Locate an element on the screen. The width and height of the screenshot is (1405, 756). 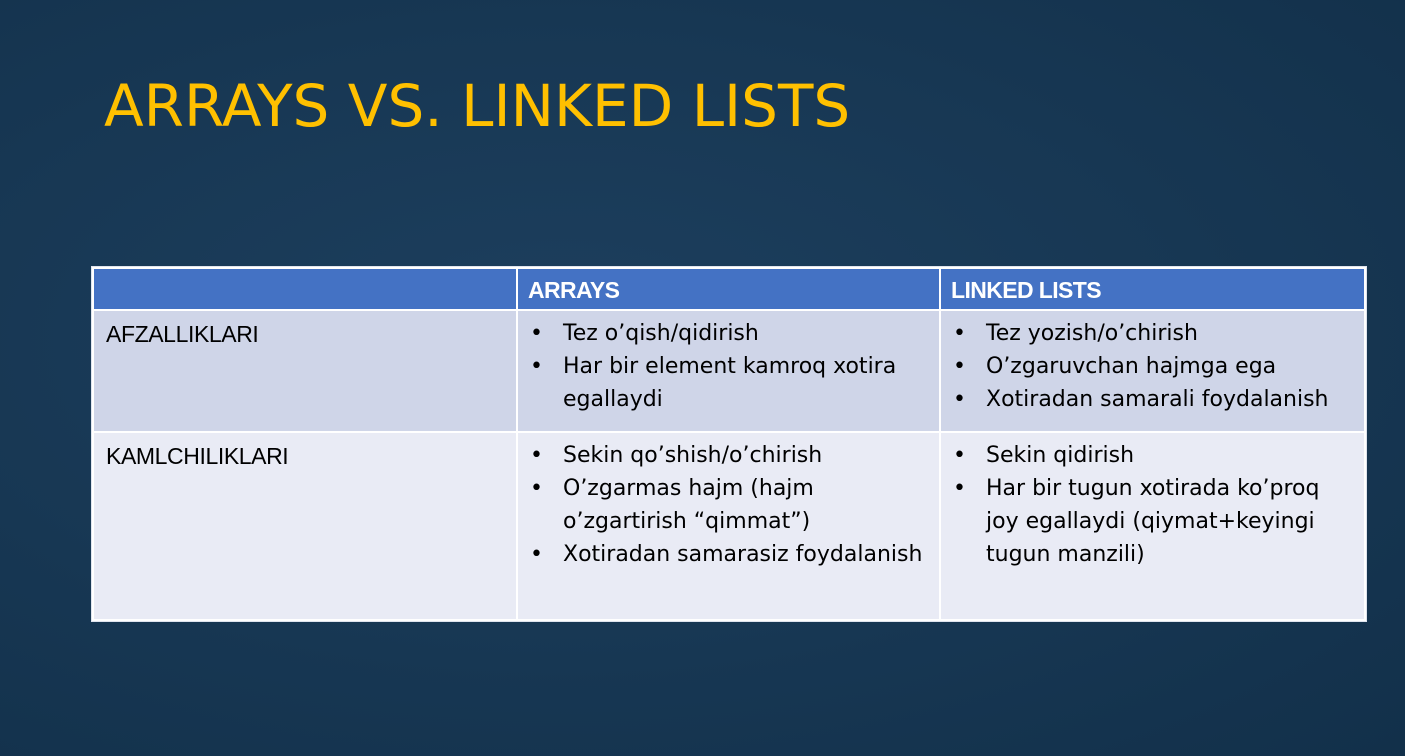
list-item-text: Xotiradan samarasiz foydalanish is located at coordinates (743, 554).